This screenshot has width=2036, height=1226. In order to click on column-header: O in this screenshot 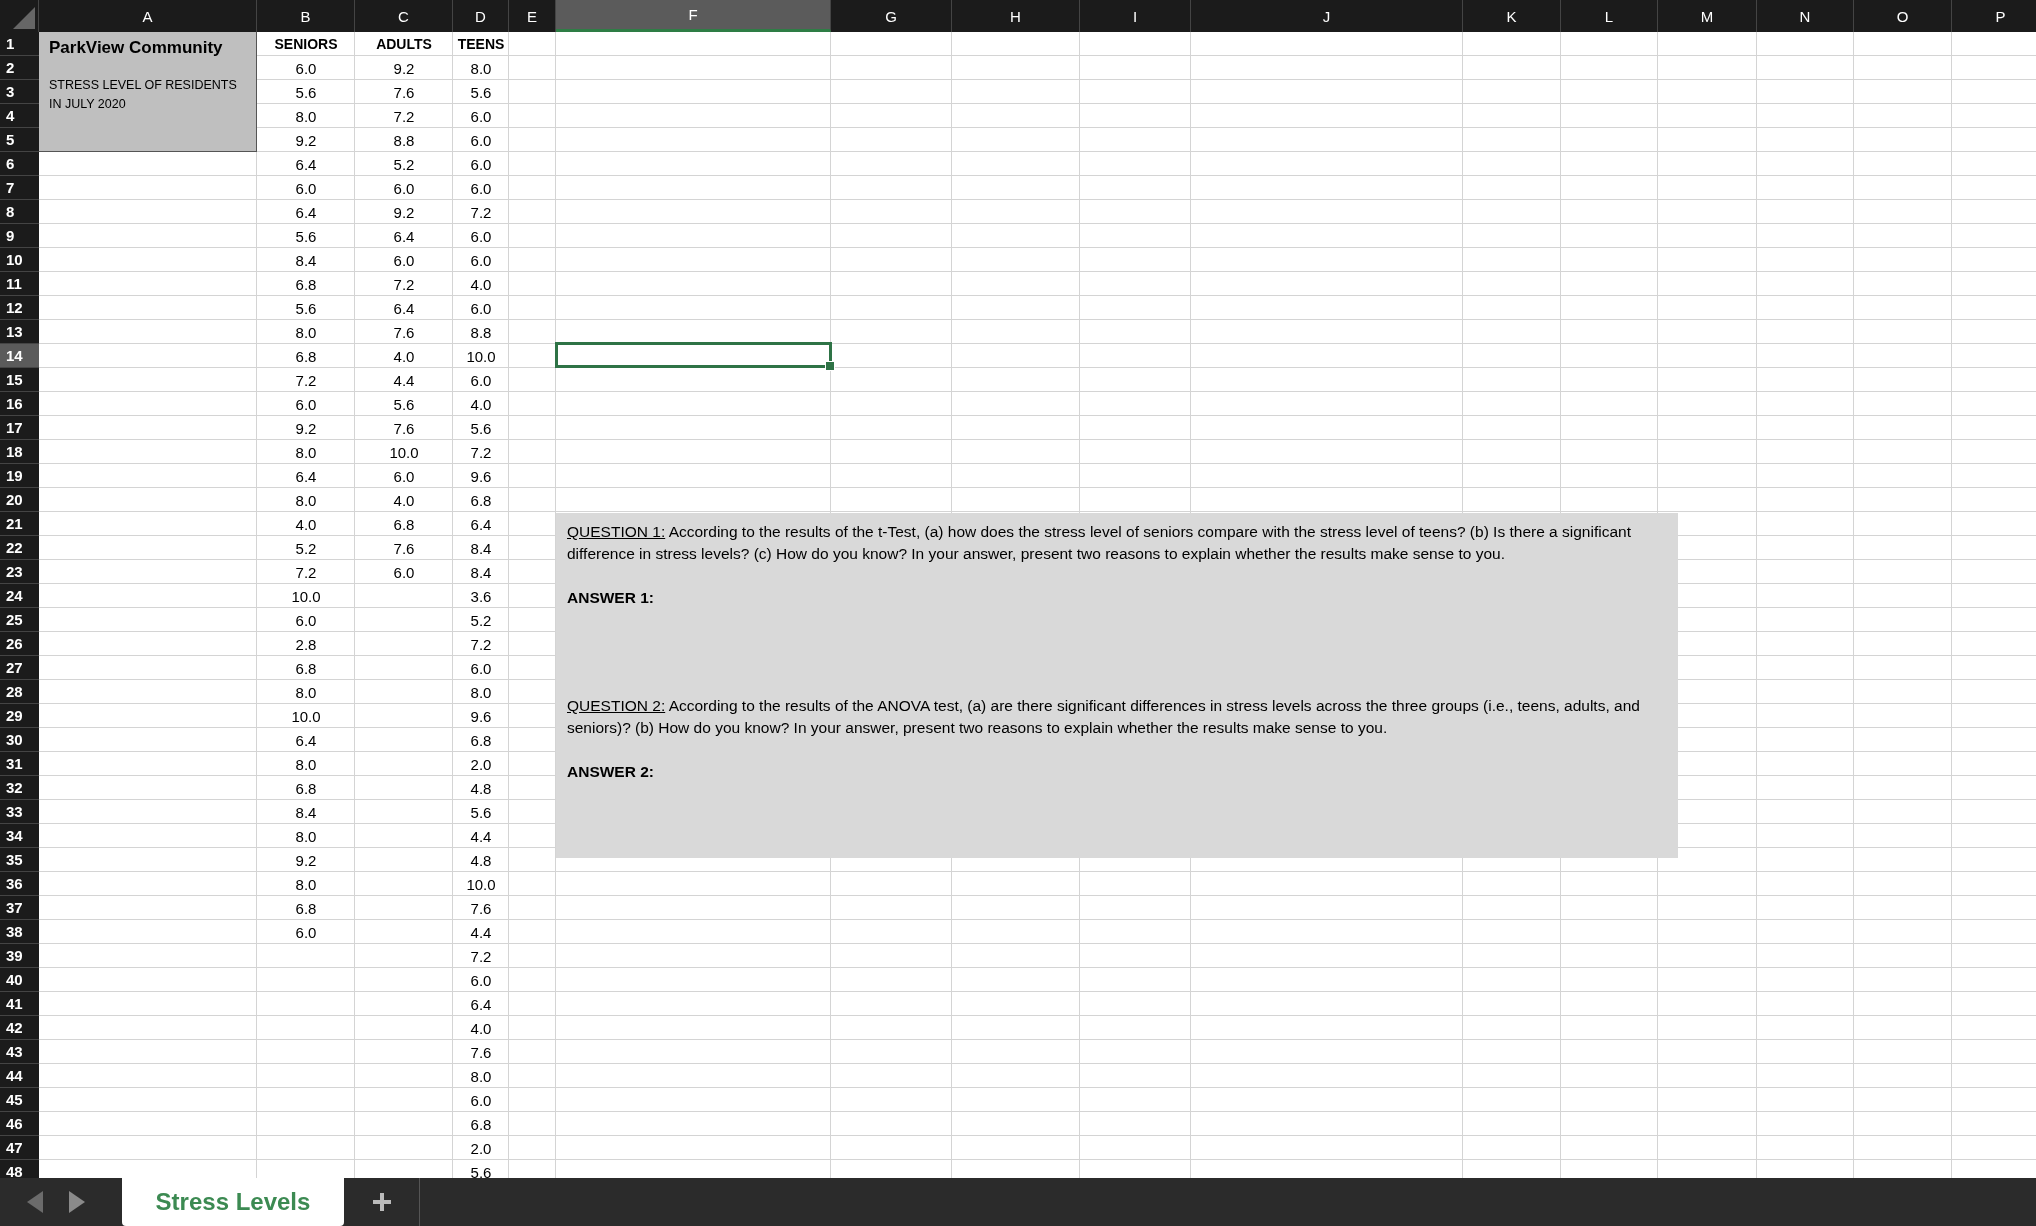, I will do `click(1903, 16)`.